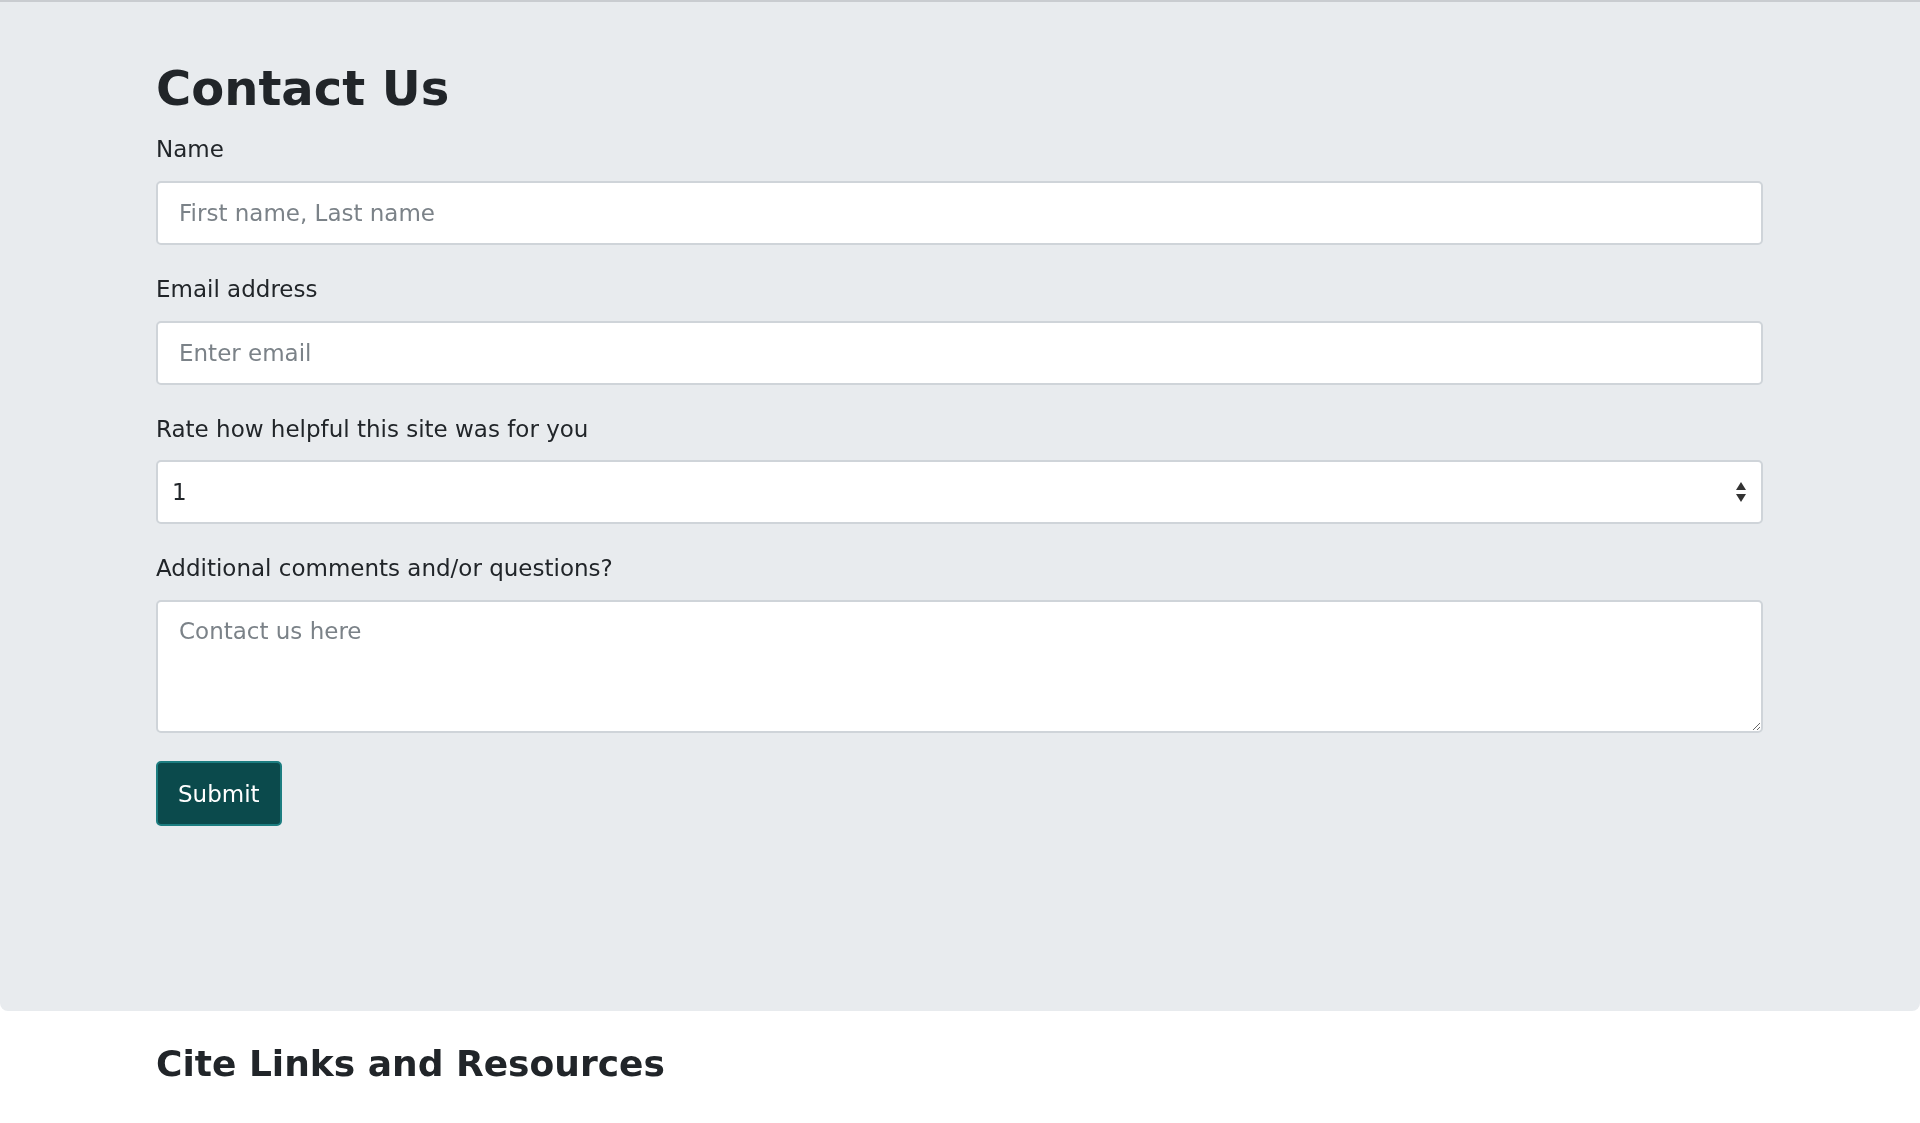 The height and width of the screenshot is (1123, 1920). Describe the element at coordinates (410, 1063) in the screenshot. I see `section-heading: Cite Links and Resources` at that location.